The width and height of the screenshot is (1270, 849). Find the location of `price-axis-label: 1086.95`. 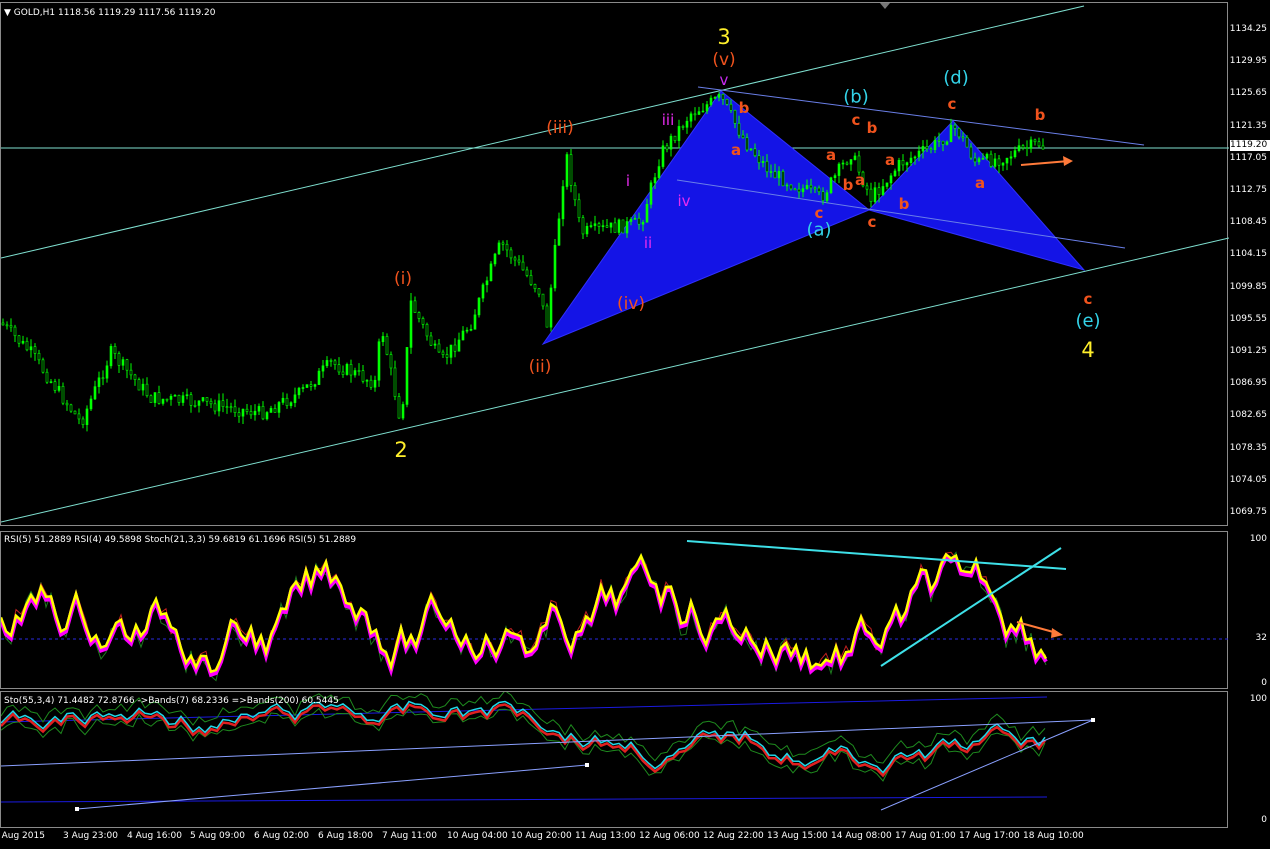

price-axis-label: 1086.95 is located at coordinates (1248, 383).